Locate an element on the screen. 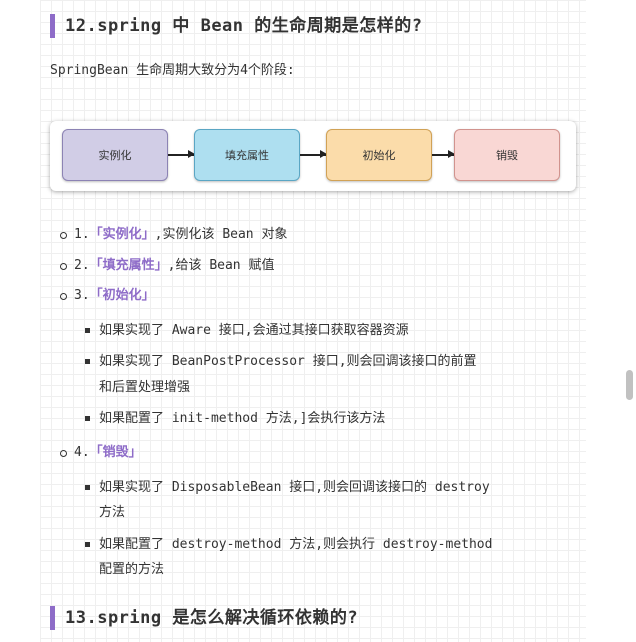 The width and height of the screenshot is (636, 642). destroy-sub-1-line2: 方法 is located at coordinates (112, 512).